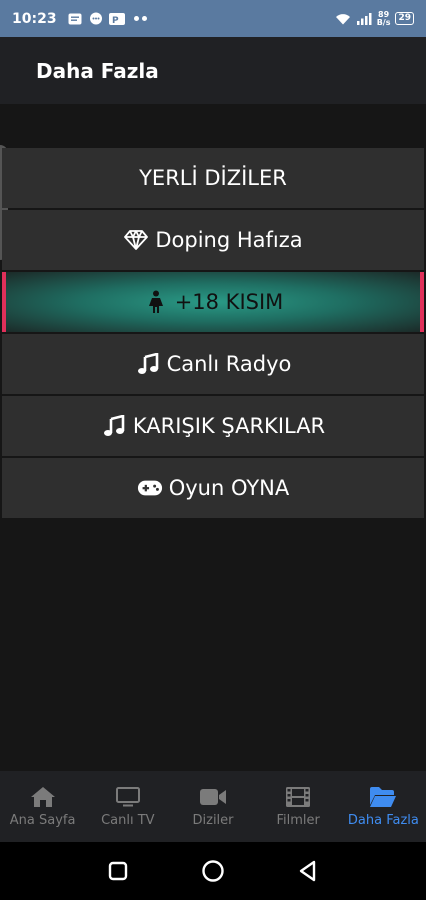 The width and height of the screenshot is (426, 900). I want to click on app-icon: P, so click(116, 19).